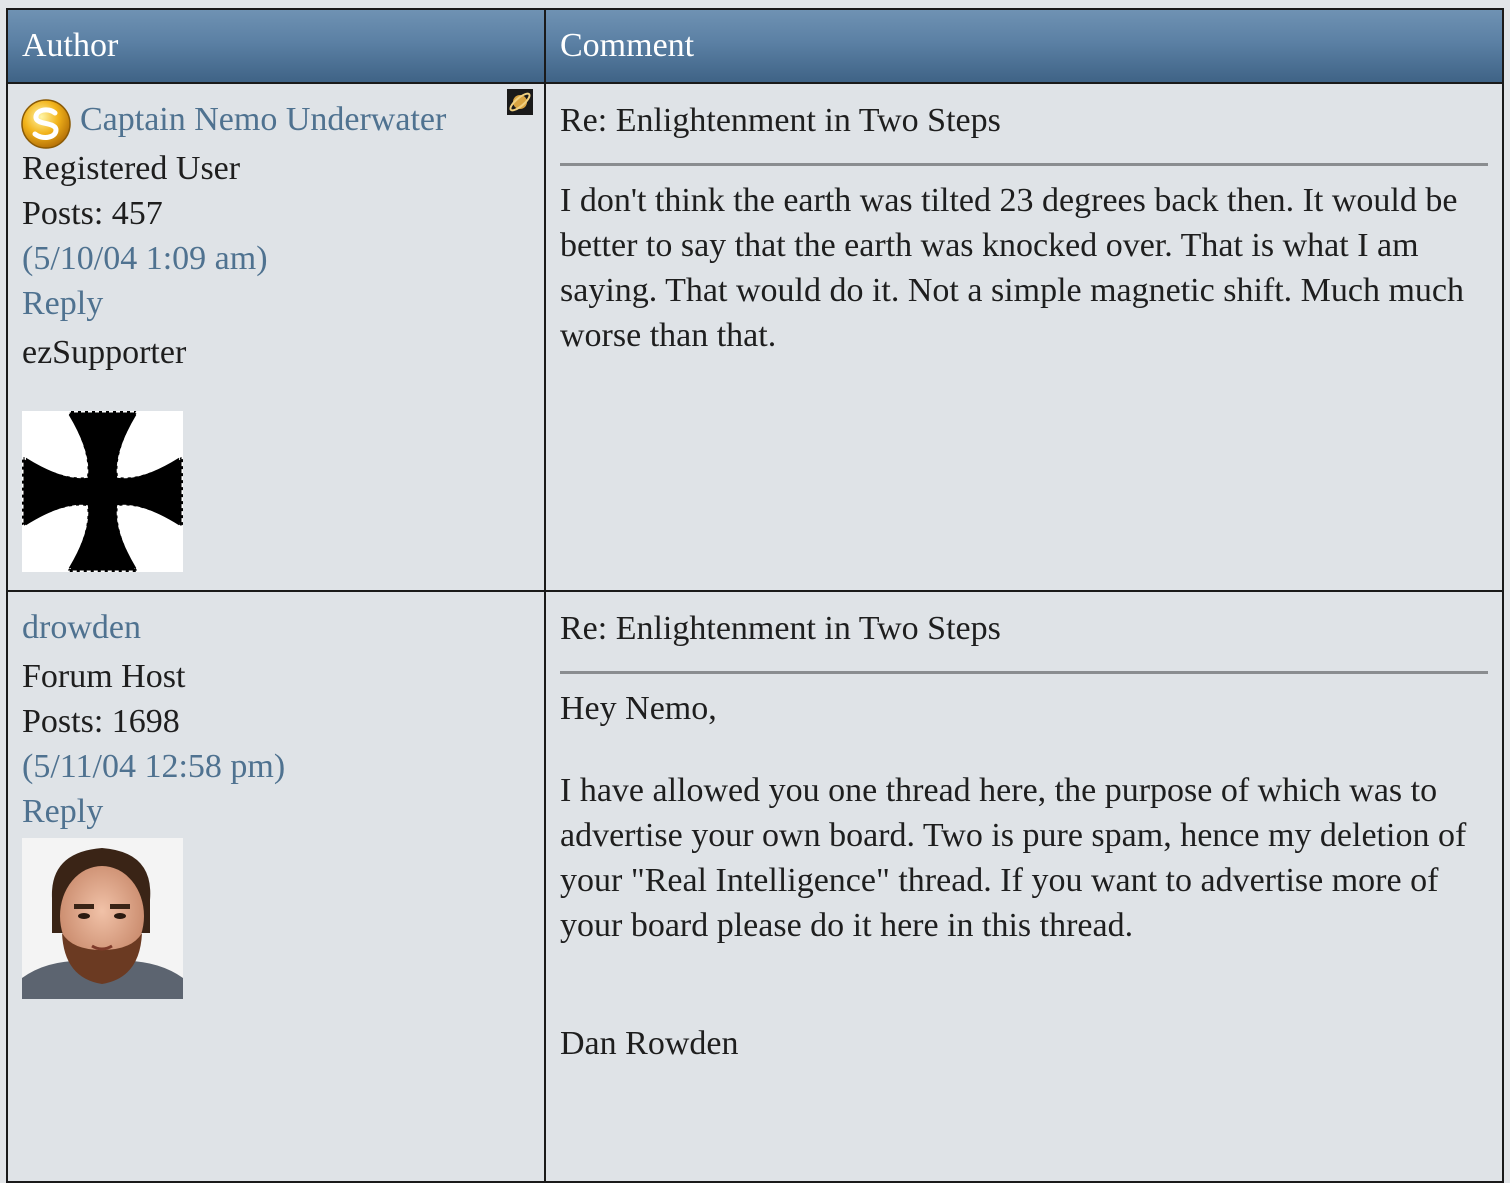  What do you see at coordinates (101, 721) in the screenshot?
I see `author-post-count: Posts: 1698` at bounding box center [101, 721].